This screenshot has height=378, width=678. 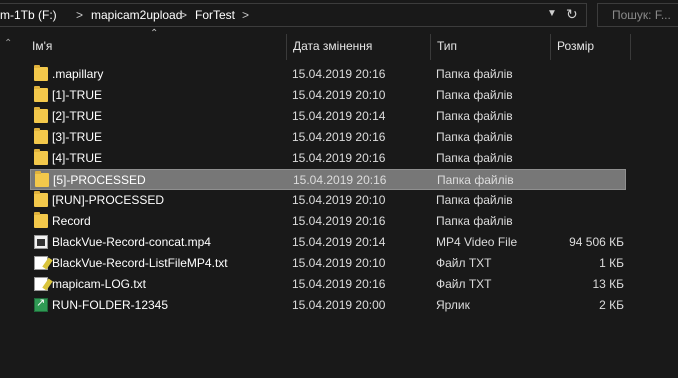 I want to click on column-headers: ⌃ Ім'я Дата змінення Тип Розмір, so click(x=339, y=44).